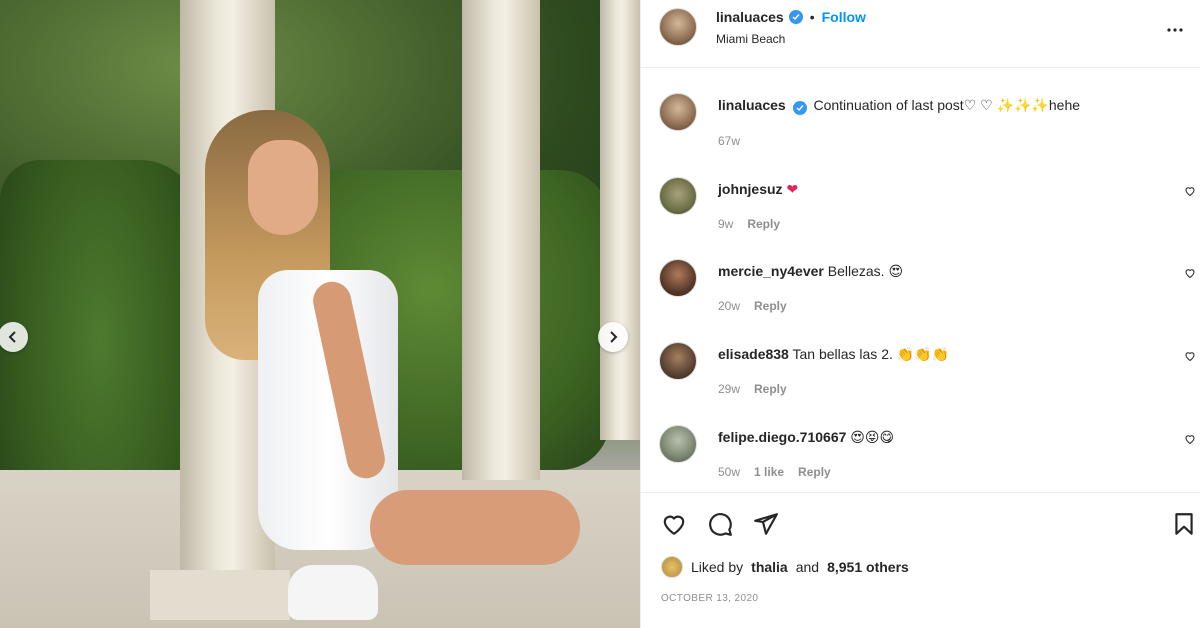  I want to click on author-line: linaluaces • Follow, so click(791, 17).